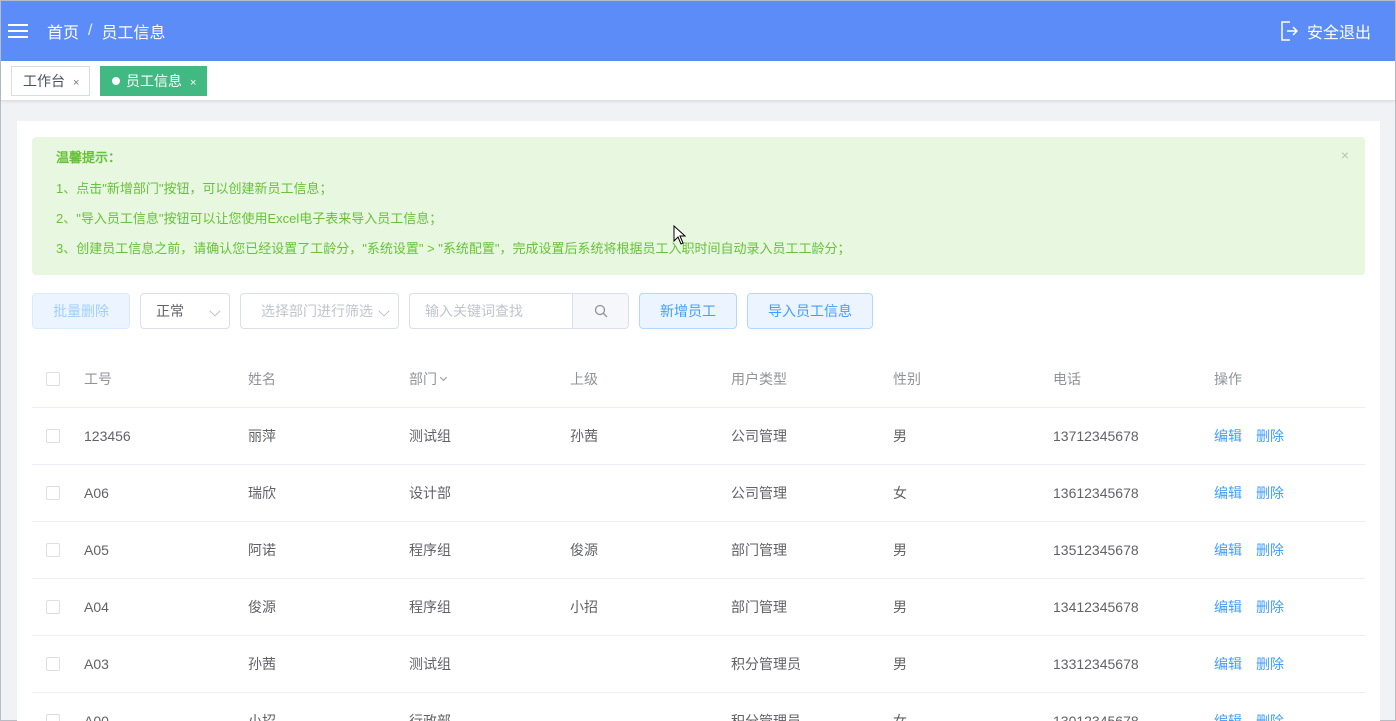 This screenshot has height=721, width=1396. I want to click on tab-employee-info: 员工信息 ×, so click(154, 81).